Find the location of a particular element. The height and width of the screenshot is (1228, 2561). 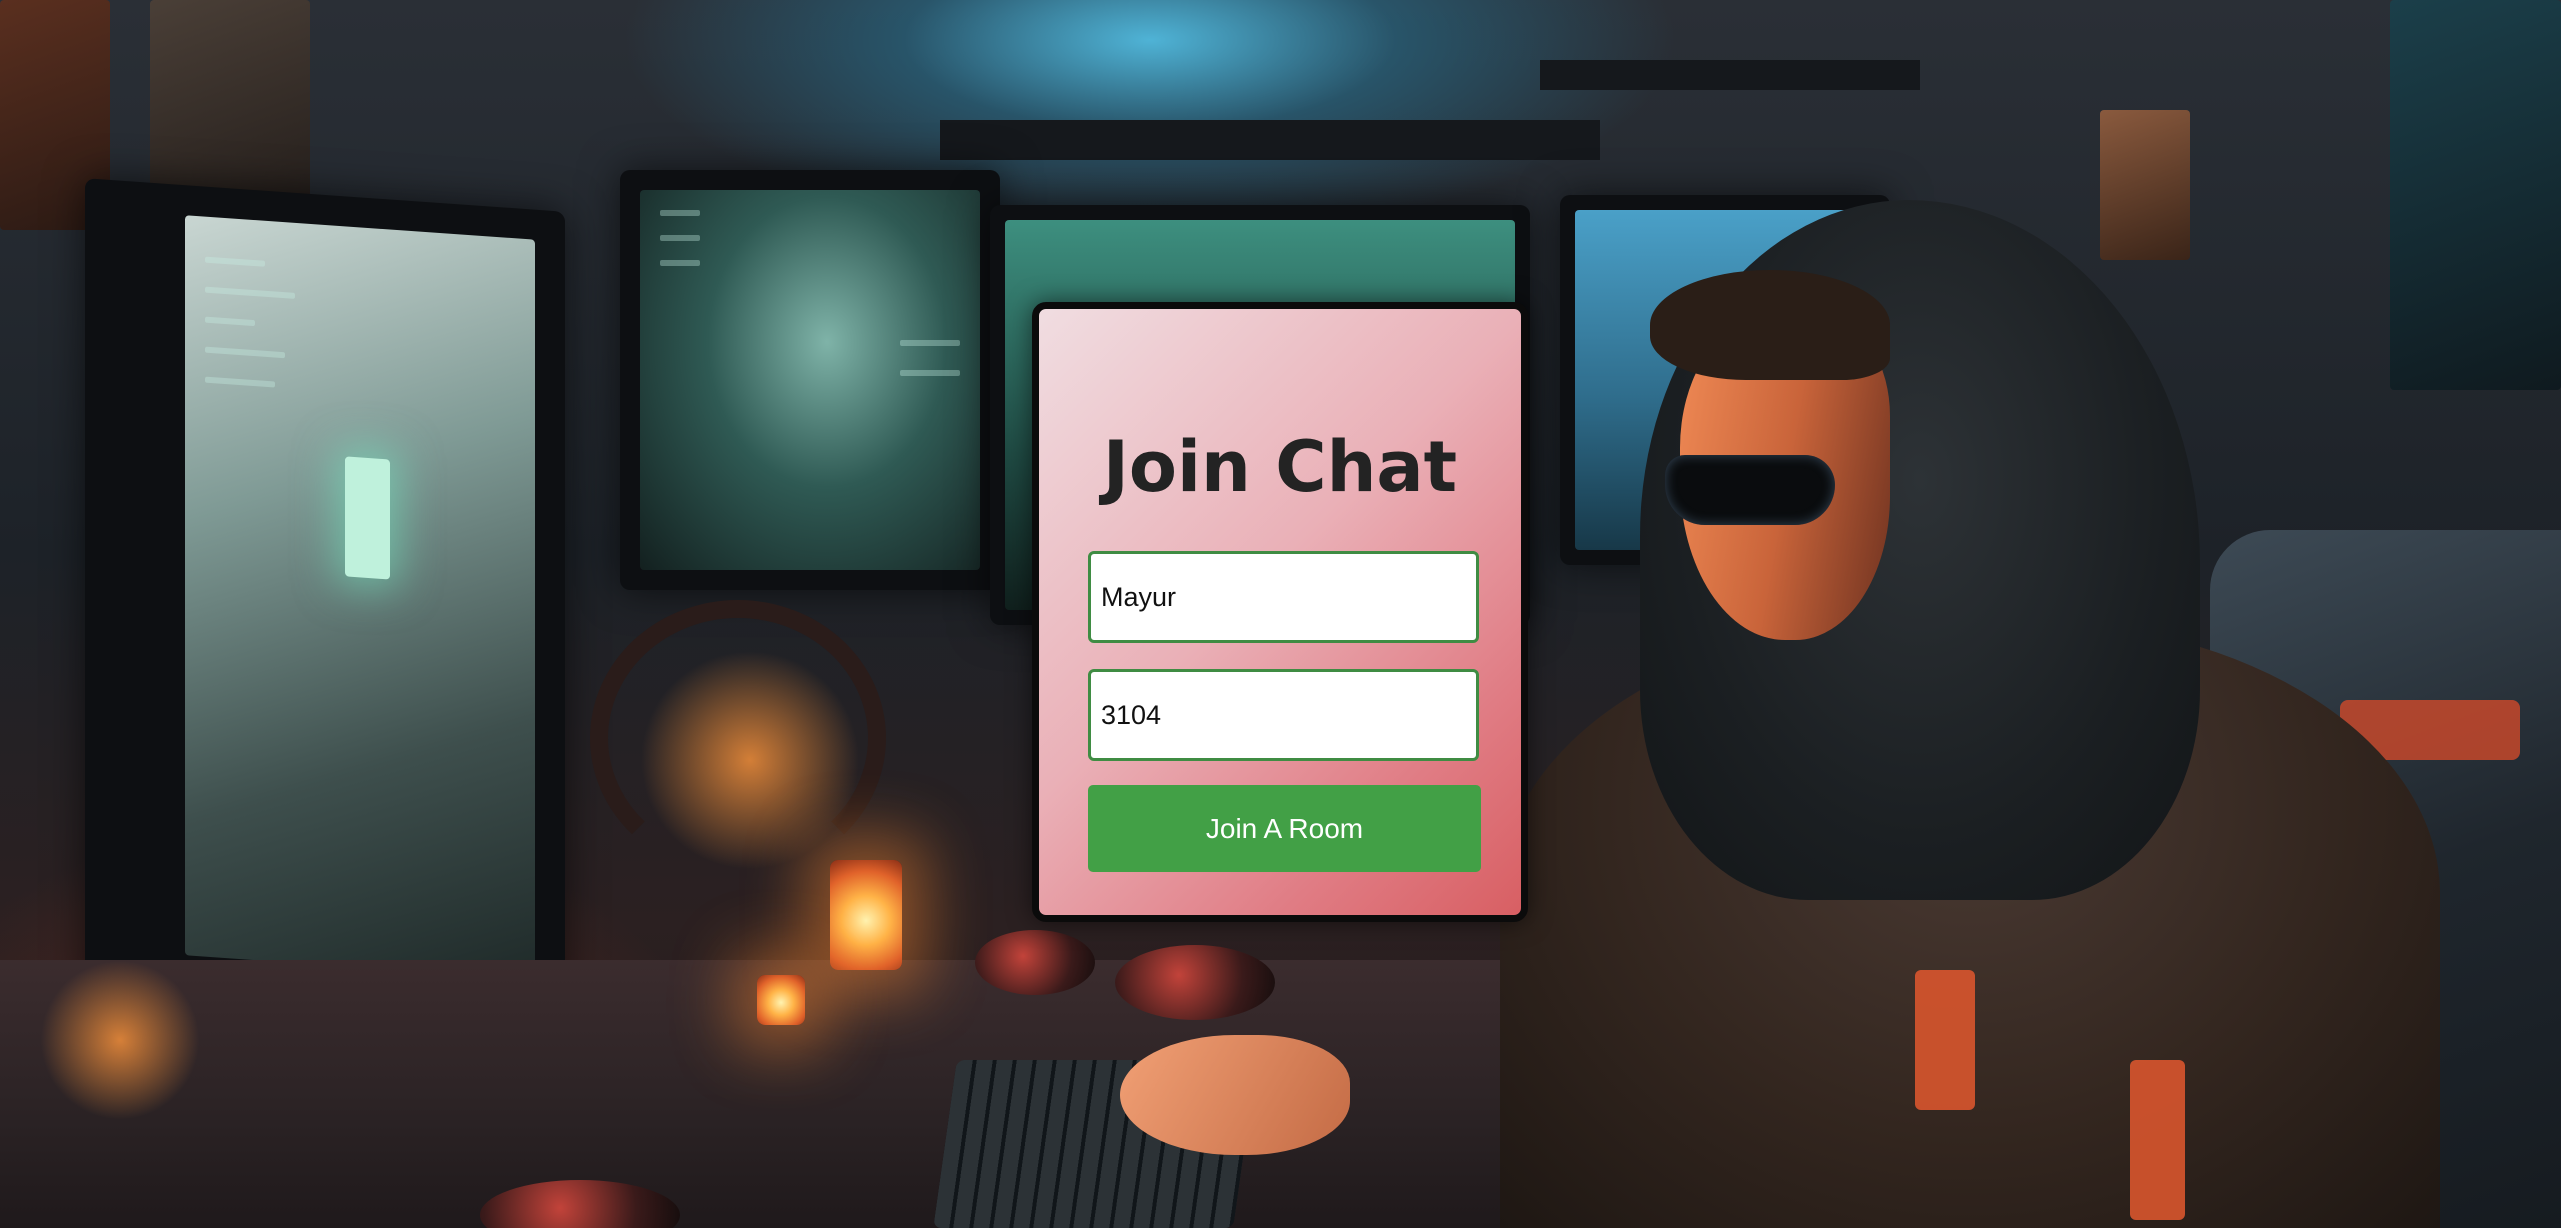

center-left-monitor-screen is located at coordinates (810, 380).